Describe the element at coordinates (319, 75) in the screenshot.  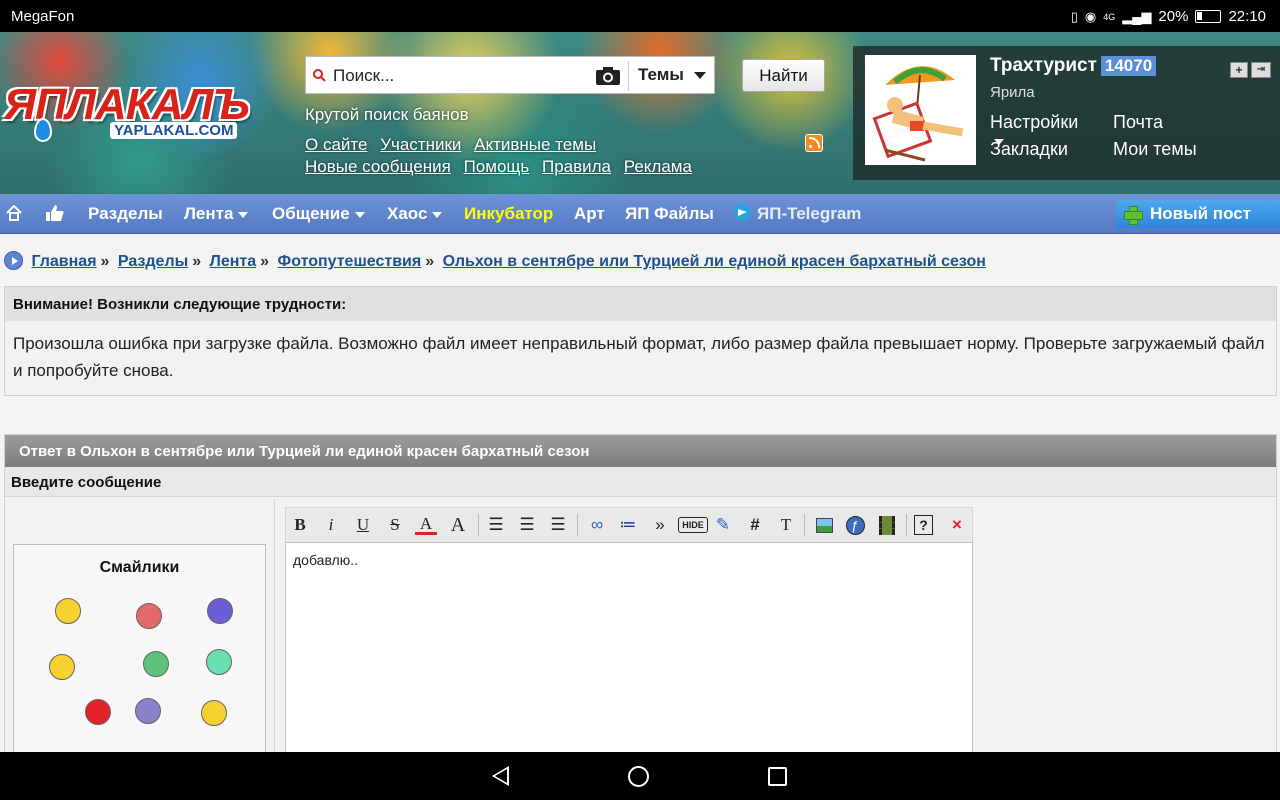
I see `search-icon` at that location.